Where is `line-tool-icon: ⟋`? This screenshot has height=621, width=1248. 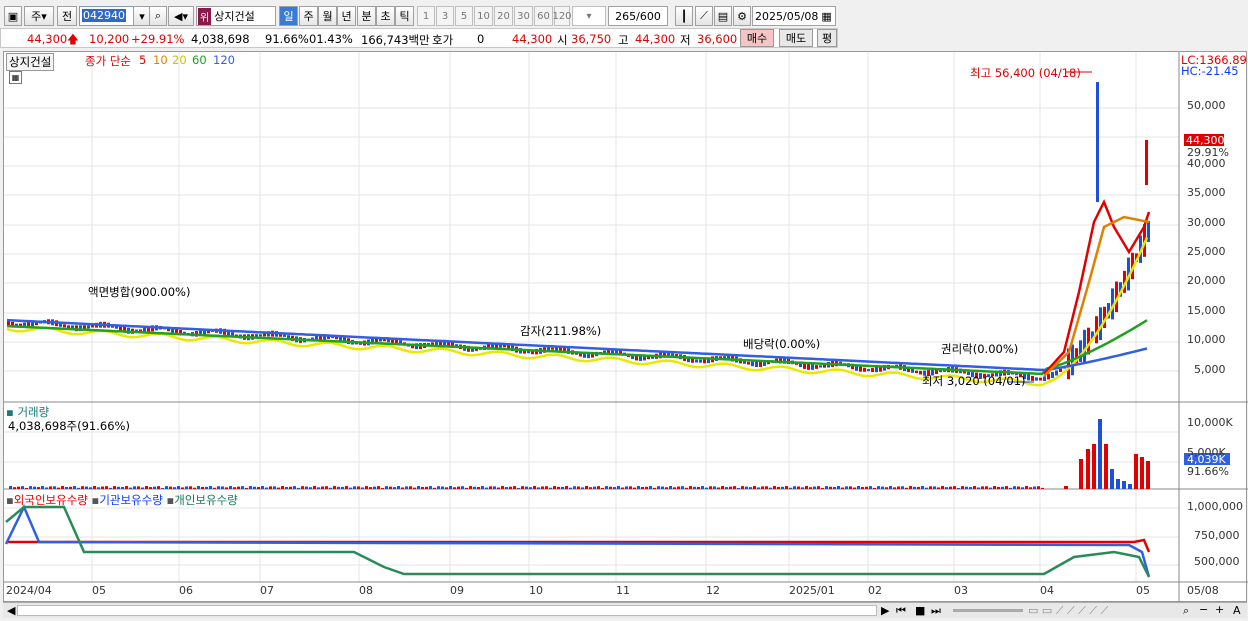
line-tool-icon: ⟋ is located at coordinates (704, 16).